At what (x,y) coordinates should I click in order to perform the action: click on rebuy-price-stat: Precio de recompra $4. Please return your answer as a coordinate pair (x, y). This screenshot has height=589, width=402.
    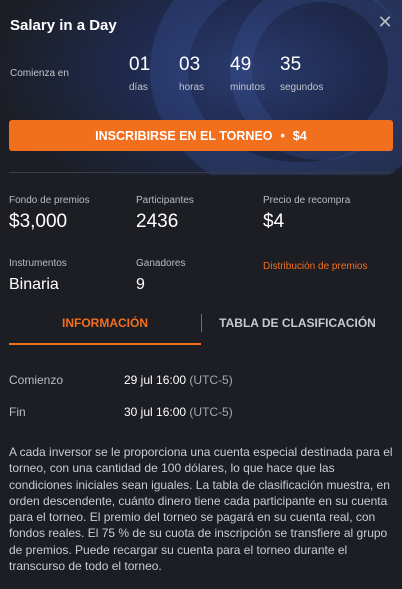
    Looking at the image, I should click on (306, 214).